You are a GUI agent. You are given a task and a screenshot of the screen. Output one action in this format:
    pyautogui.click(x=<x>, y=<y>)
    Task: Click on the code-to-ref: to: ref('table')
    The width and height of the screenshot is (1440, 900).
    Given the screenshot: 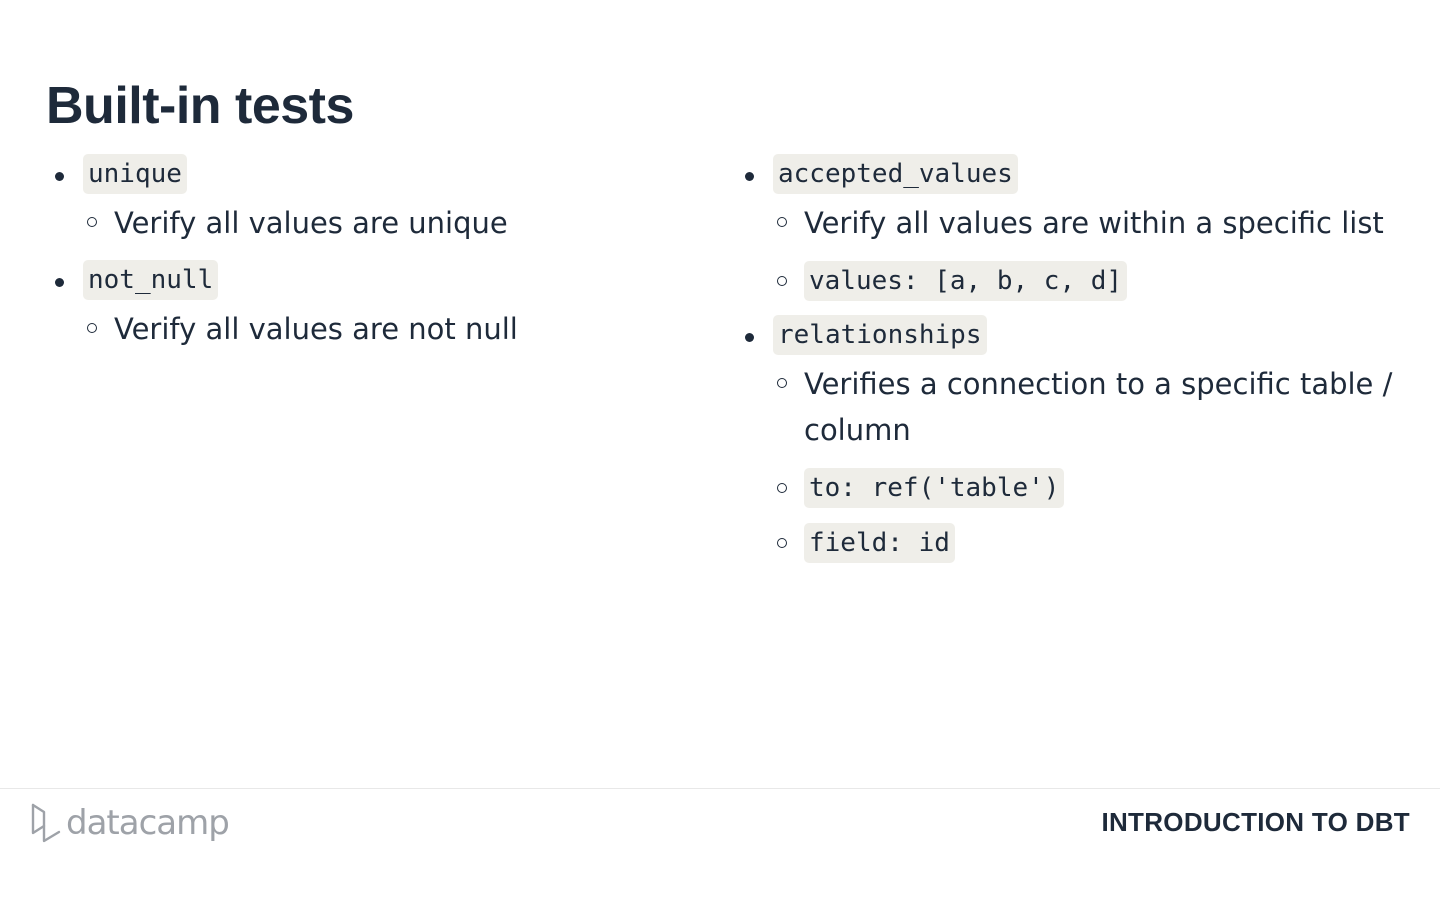 What is the action you would take?
    pyautogui.click(x=934, y=488)
    